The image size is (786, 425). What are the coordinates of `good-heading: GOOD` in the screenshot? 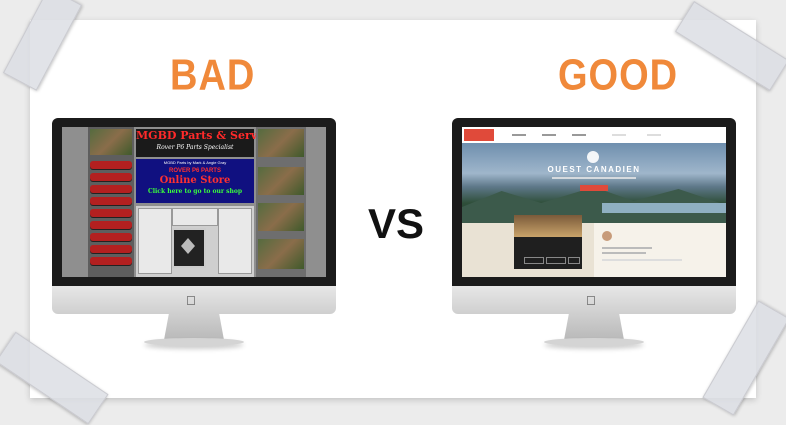 It's located at (618, 76).